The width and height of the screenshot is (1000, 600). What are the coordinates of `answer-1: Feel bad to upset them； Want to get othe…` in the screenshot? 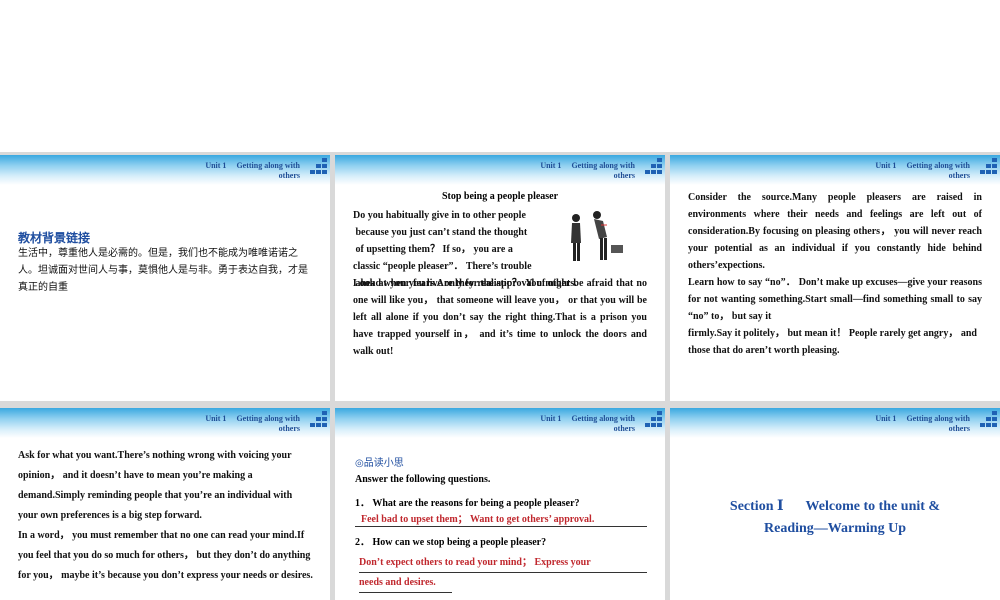 It's located at (501, 518).